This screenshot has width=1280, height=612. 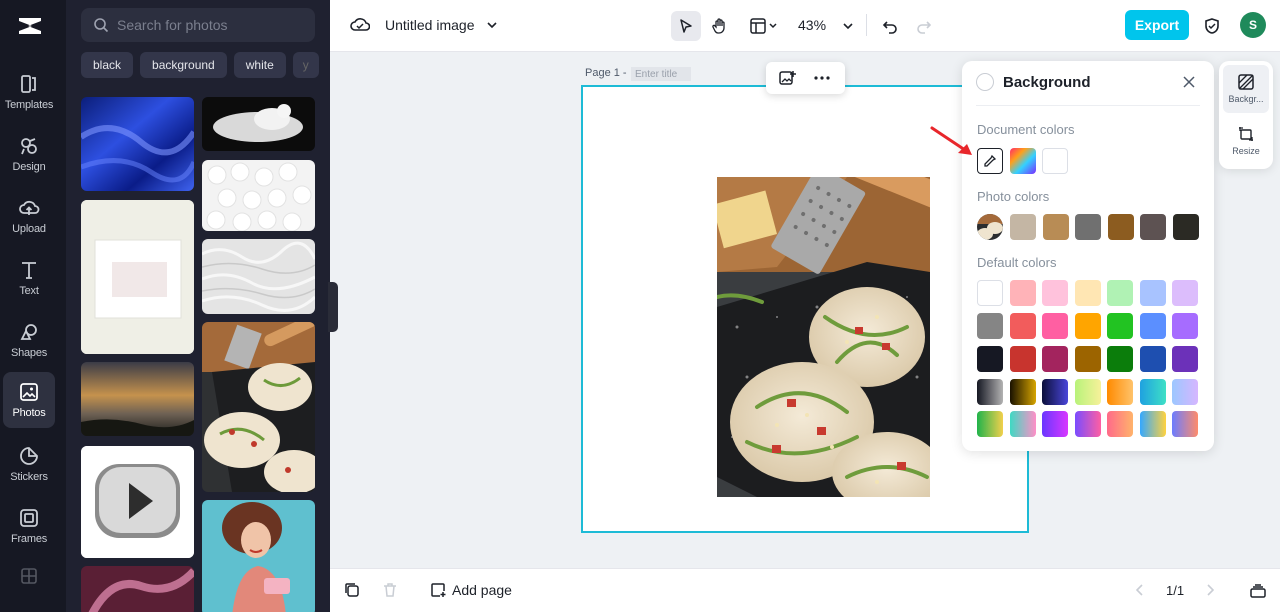 I want to click on photo-thumb-play-button, so click(x=137, y=502).